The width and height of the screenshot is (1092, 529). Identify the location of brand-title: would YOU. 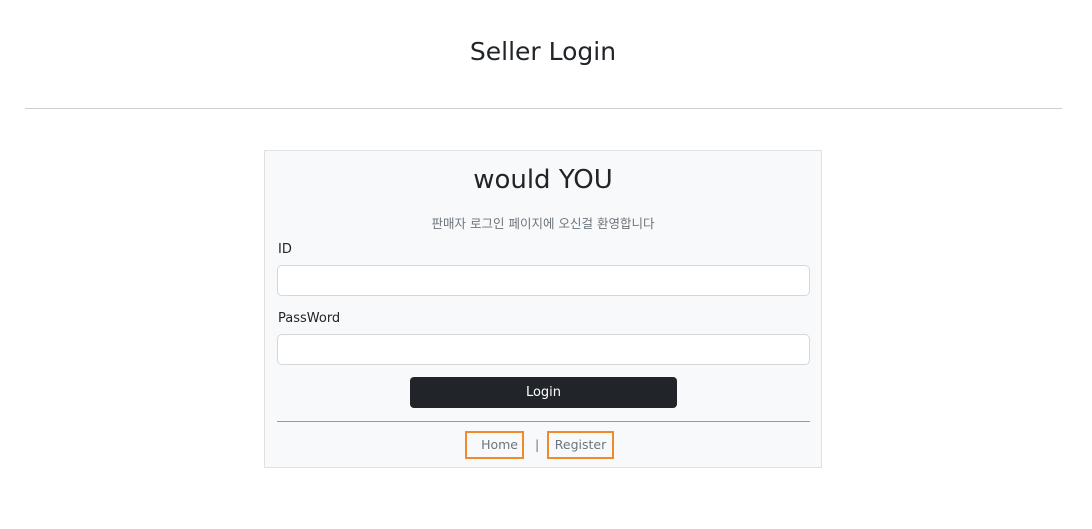
(543, 180).